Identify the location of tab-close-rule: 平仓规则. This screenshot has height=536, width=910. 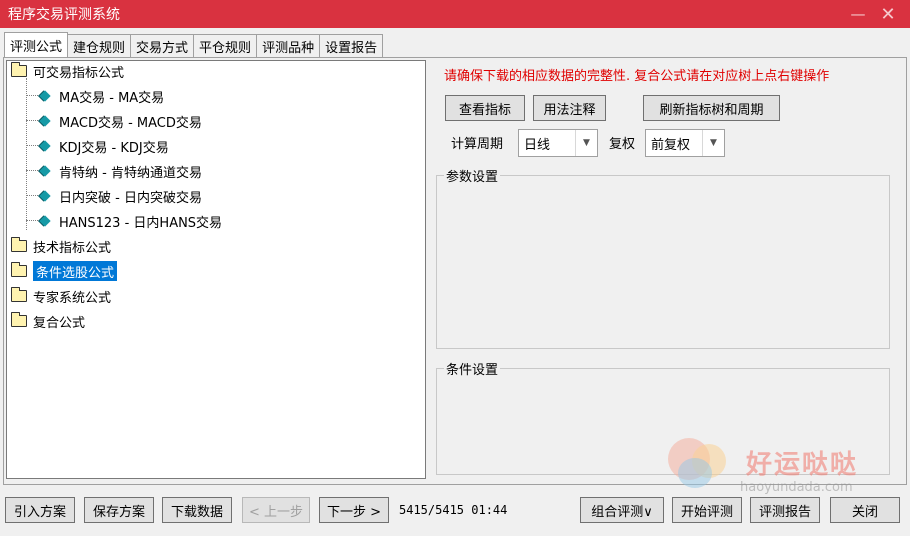
(225, 45).